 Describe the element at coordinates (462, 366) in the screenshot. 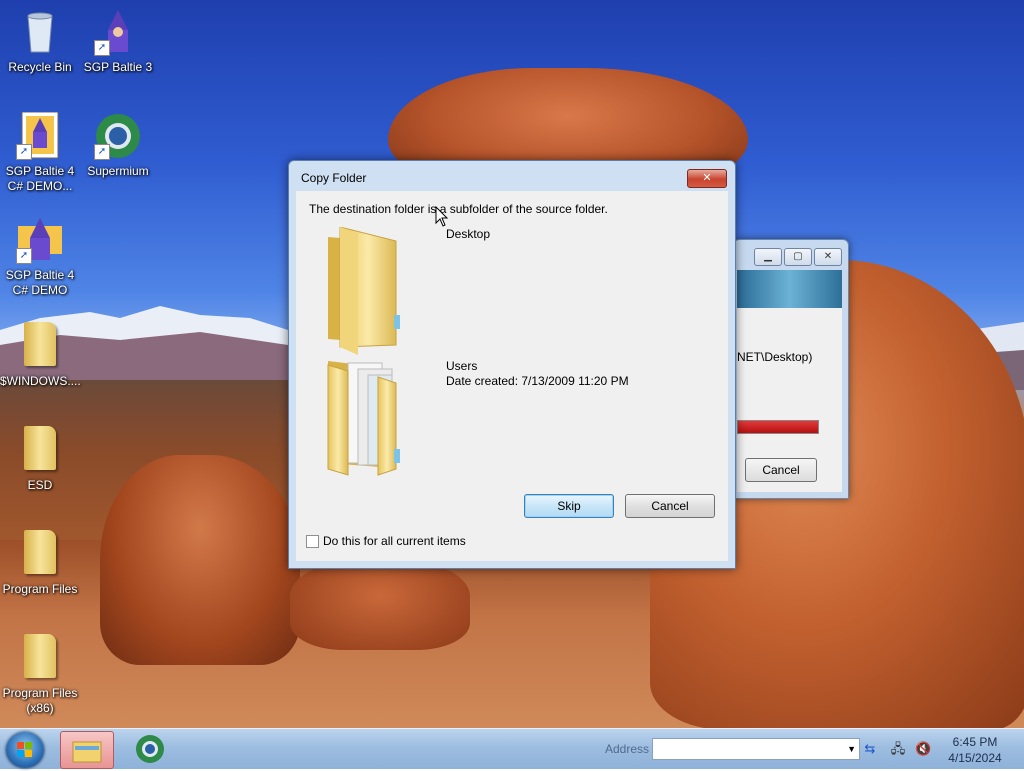

I see `source-folder-name: Users` at that location.